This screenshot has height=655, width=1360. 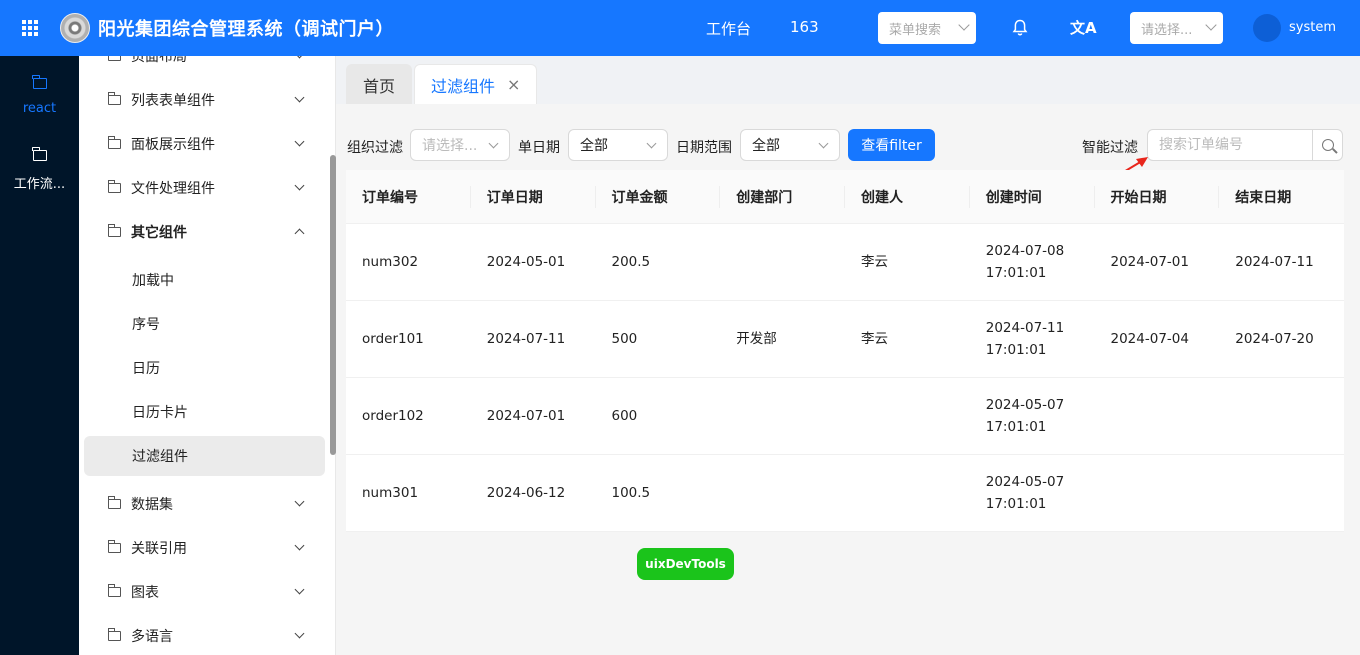 What do you see at coordinates (146, 369) in the screenshot?
I see `sidebar-item-label: 日历` at bounding box center [146, 369].